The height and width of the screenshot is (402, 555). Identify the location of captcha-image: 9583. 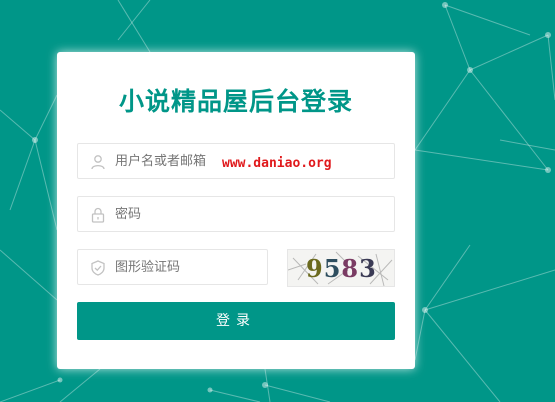
(341, 268).